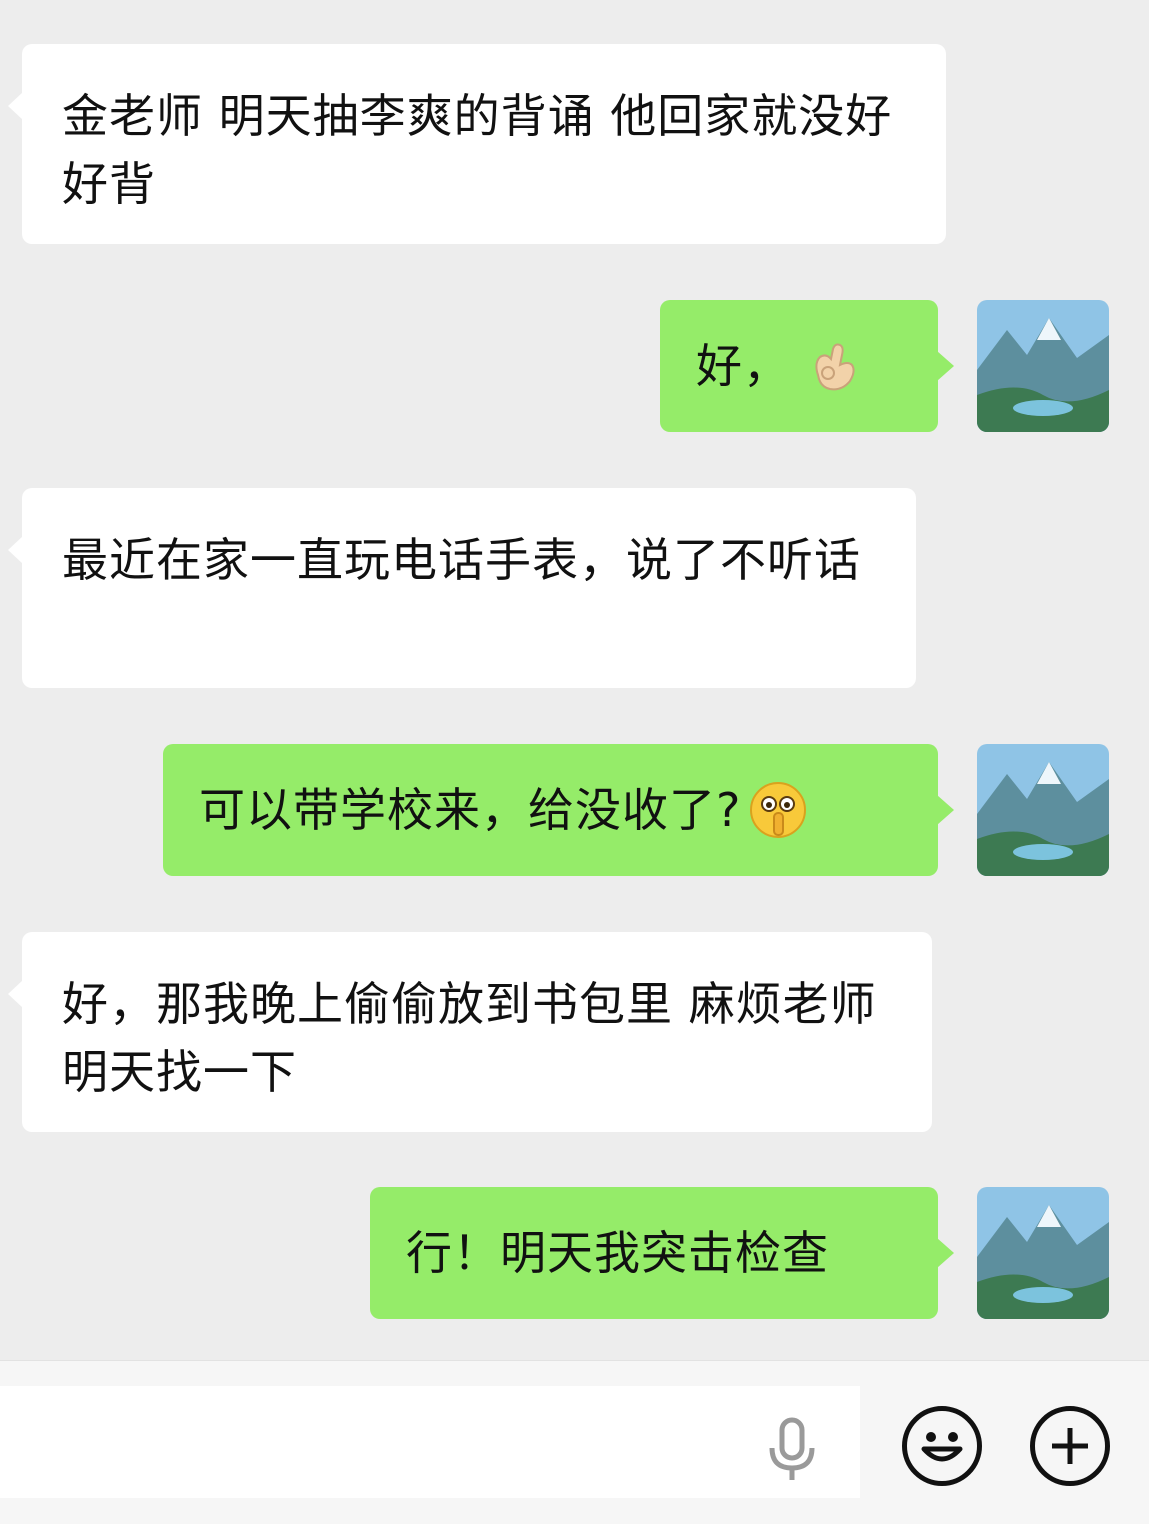  I want to click on outgoing-message-bubble: 行！明天我突击检查, so click(662, 1253).